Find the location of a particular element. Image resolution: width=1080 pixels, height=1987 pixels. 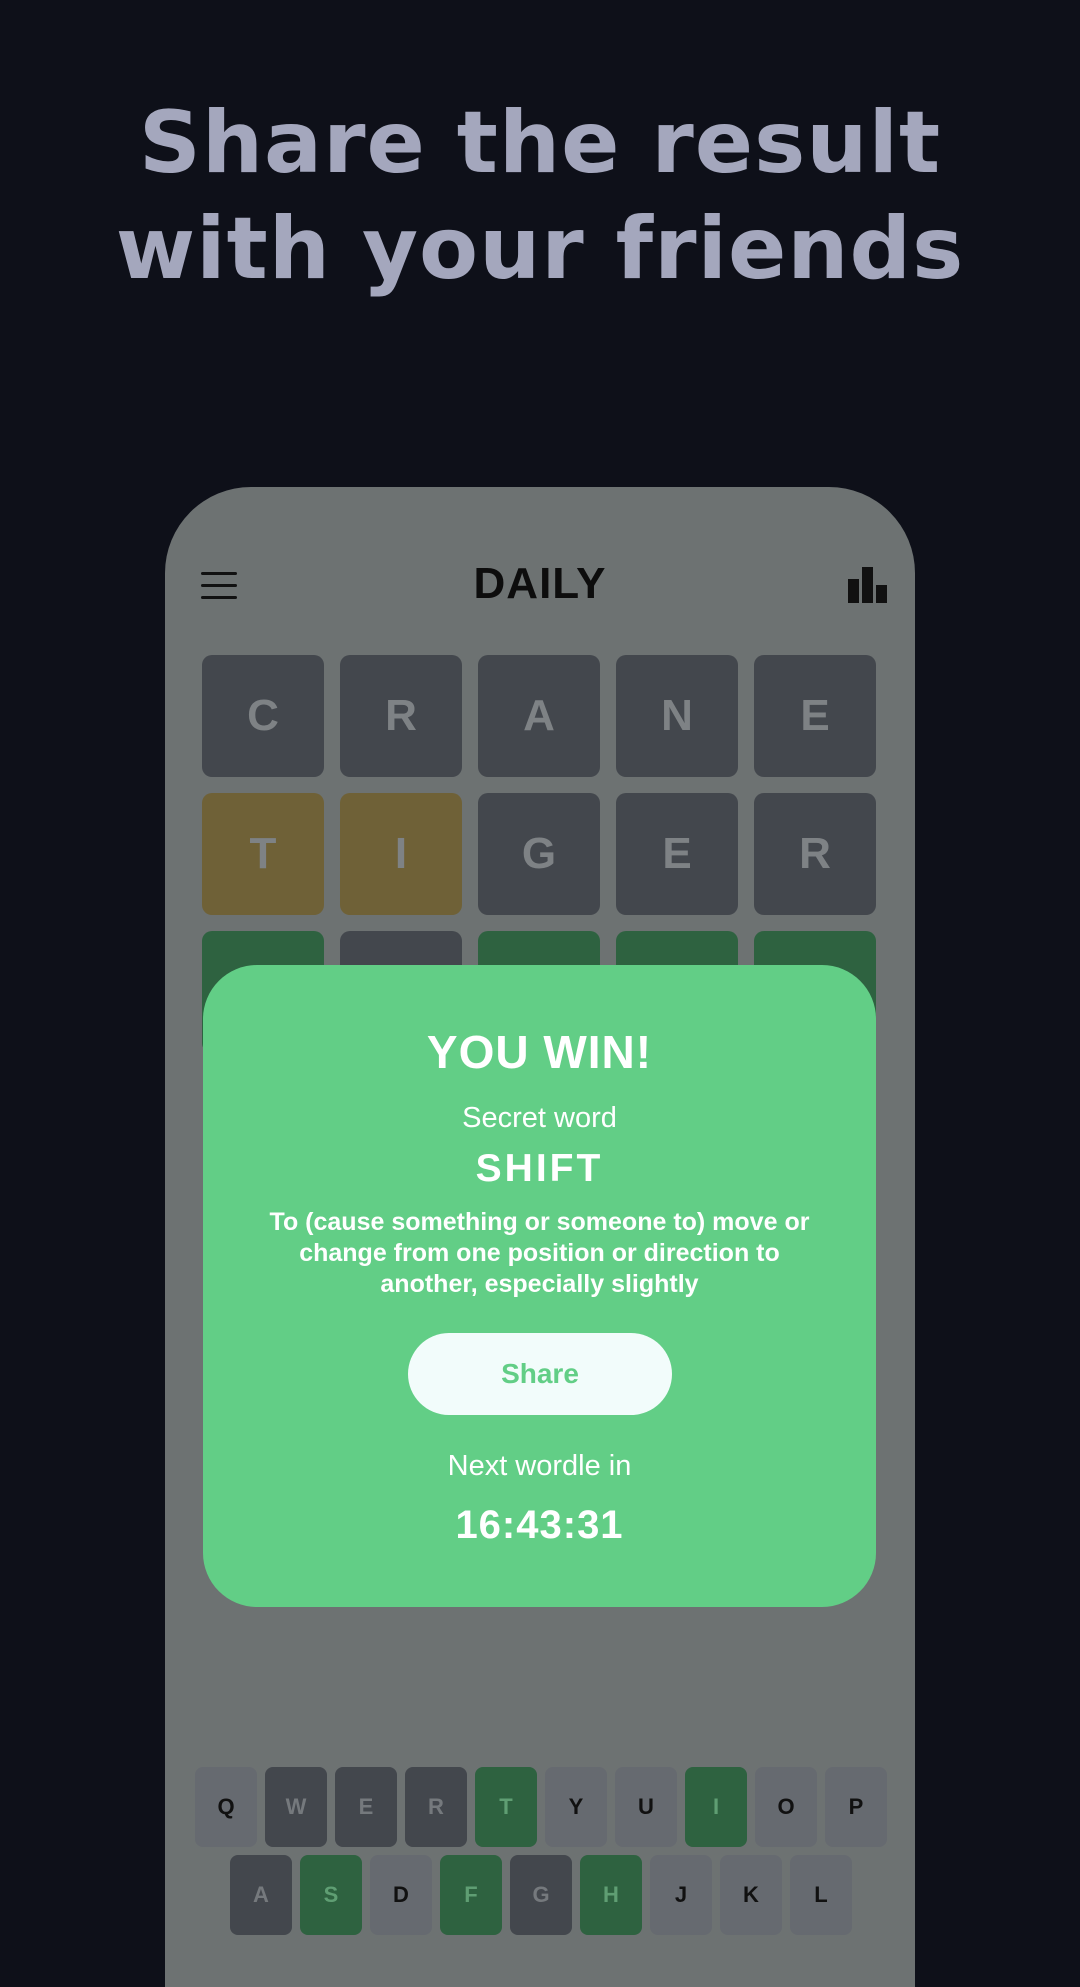

stats-icon is located at coordinates (868, 585).